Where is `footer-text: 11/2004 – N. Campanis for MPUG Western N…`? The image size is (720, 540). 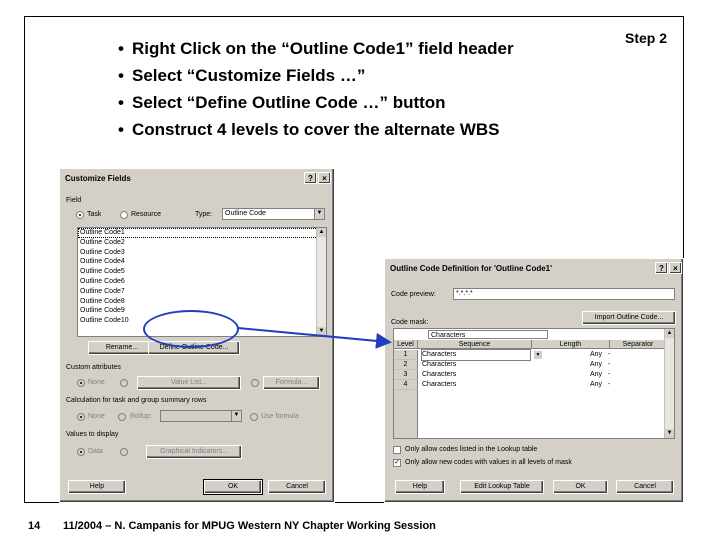
footer-text: 11/2004 – N. Campanis for MPUG Western N… is located at coordinates (249, 526).